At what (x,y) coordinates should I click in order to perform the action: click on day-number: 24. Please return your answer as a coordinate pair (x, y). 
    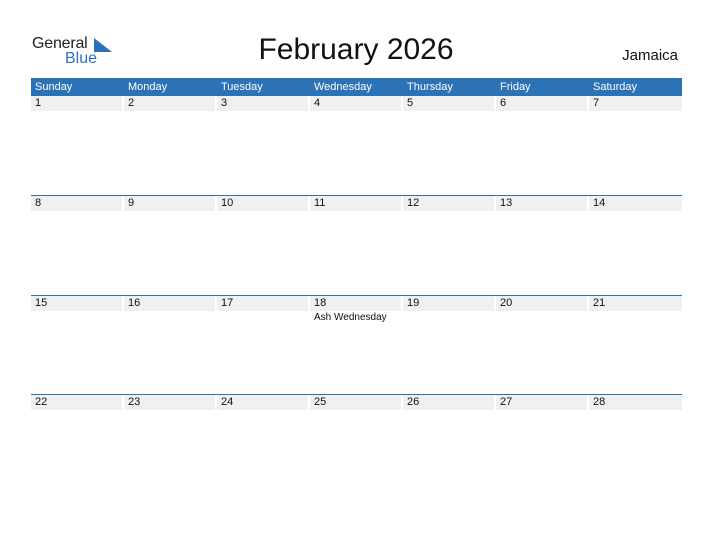
    Looking at the image, I should click on (262, 402).